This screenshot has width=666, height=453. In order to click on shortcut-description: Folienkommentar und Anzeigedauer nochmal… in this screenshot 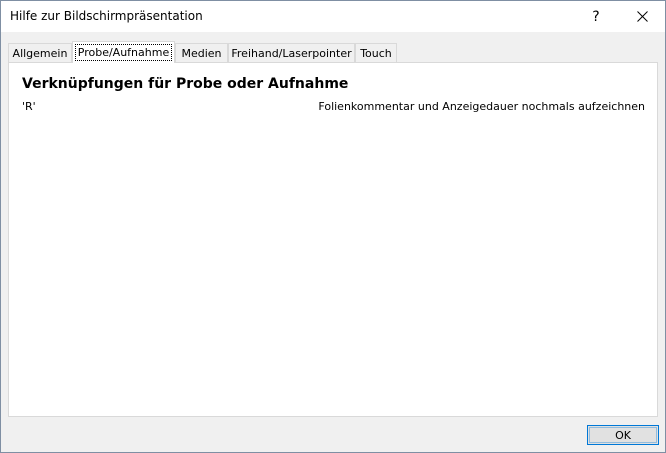, I will do `click(481, 106)`.